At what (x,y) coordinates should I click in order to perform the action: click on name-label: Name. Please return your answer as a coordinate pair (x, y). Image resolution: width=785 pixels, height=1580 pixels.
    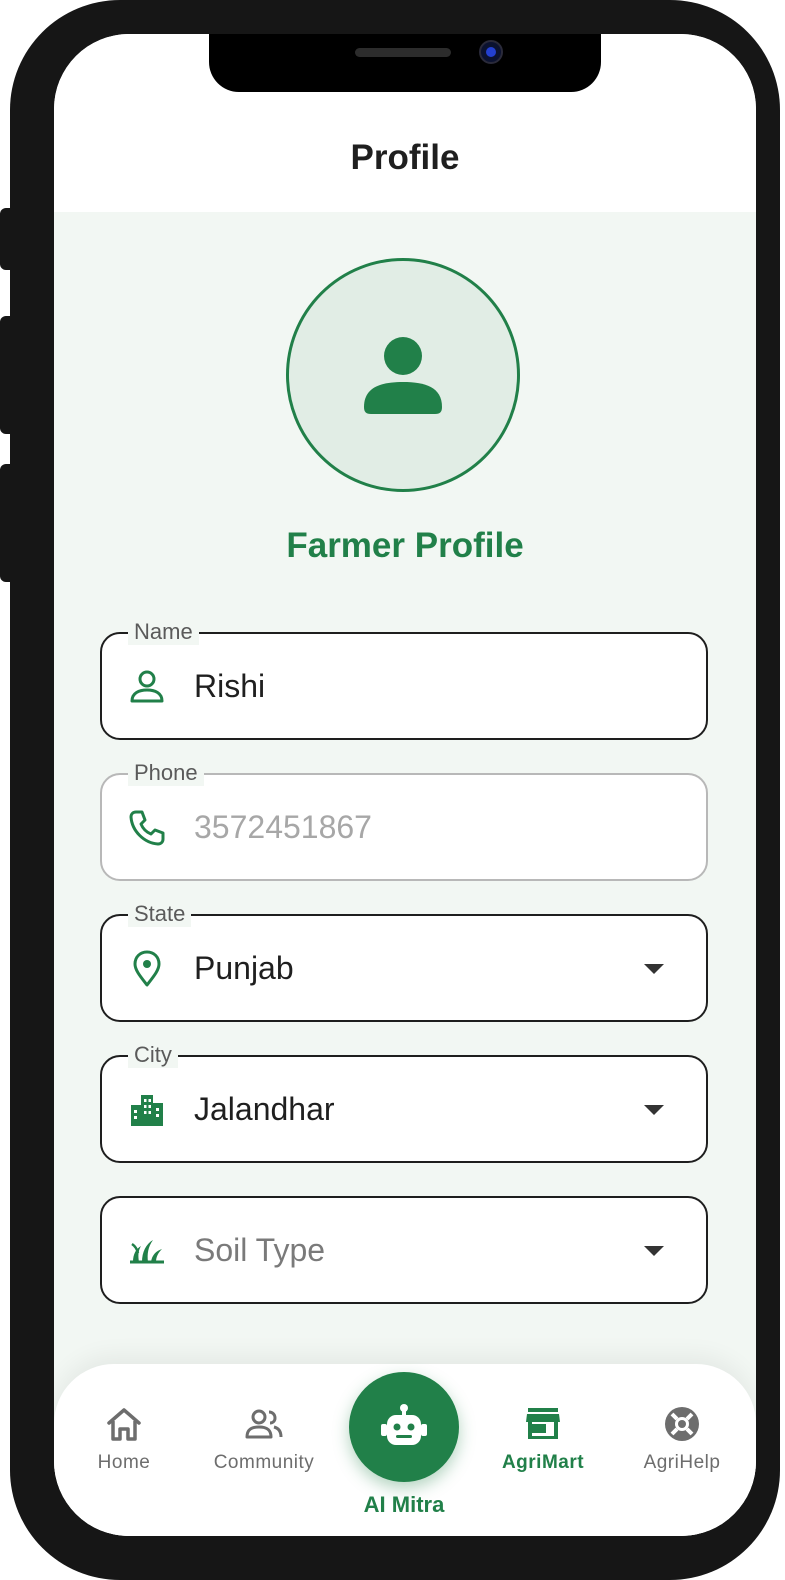
    Looking at the image, I should click on (163, 632).